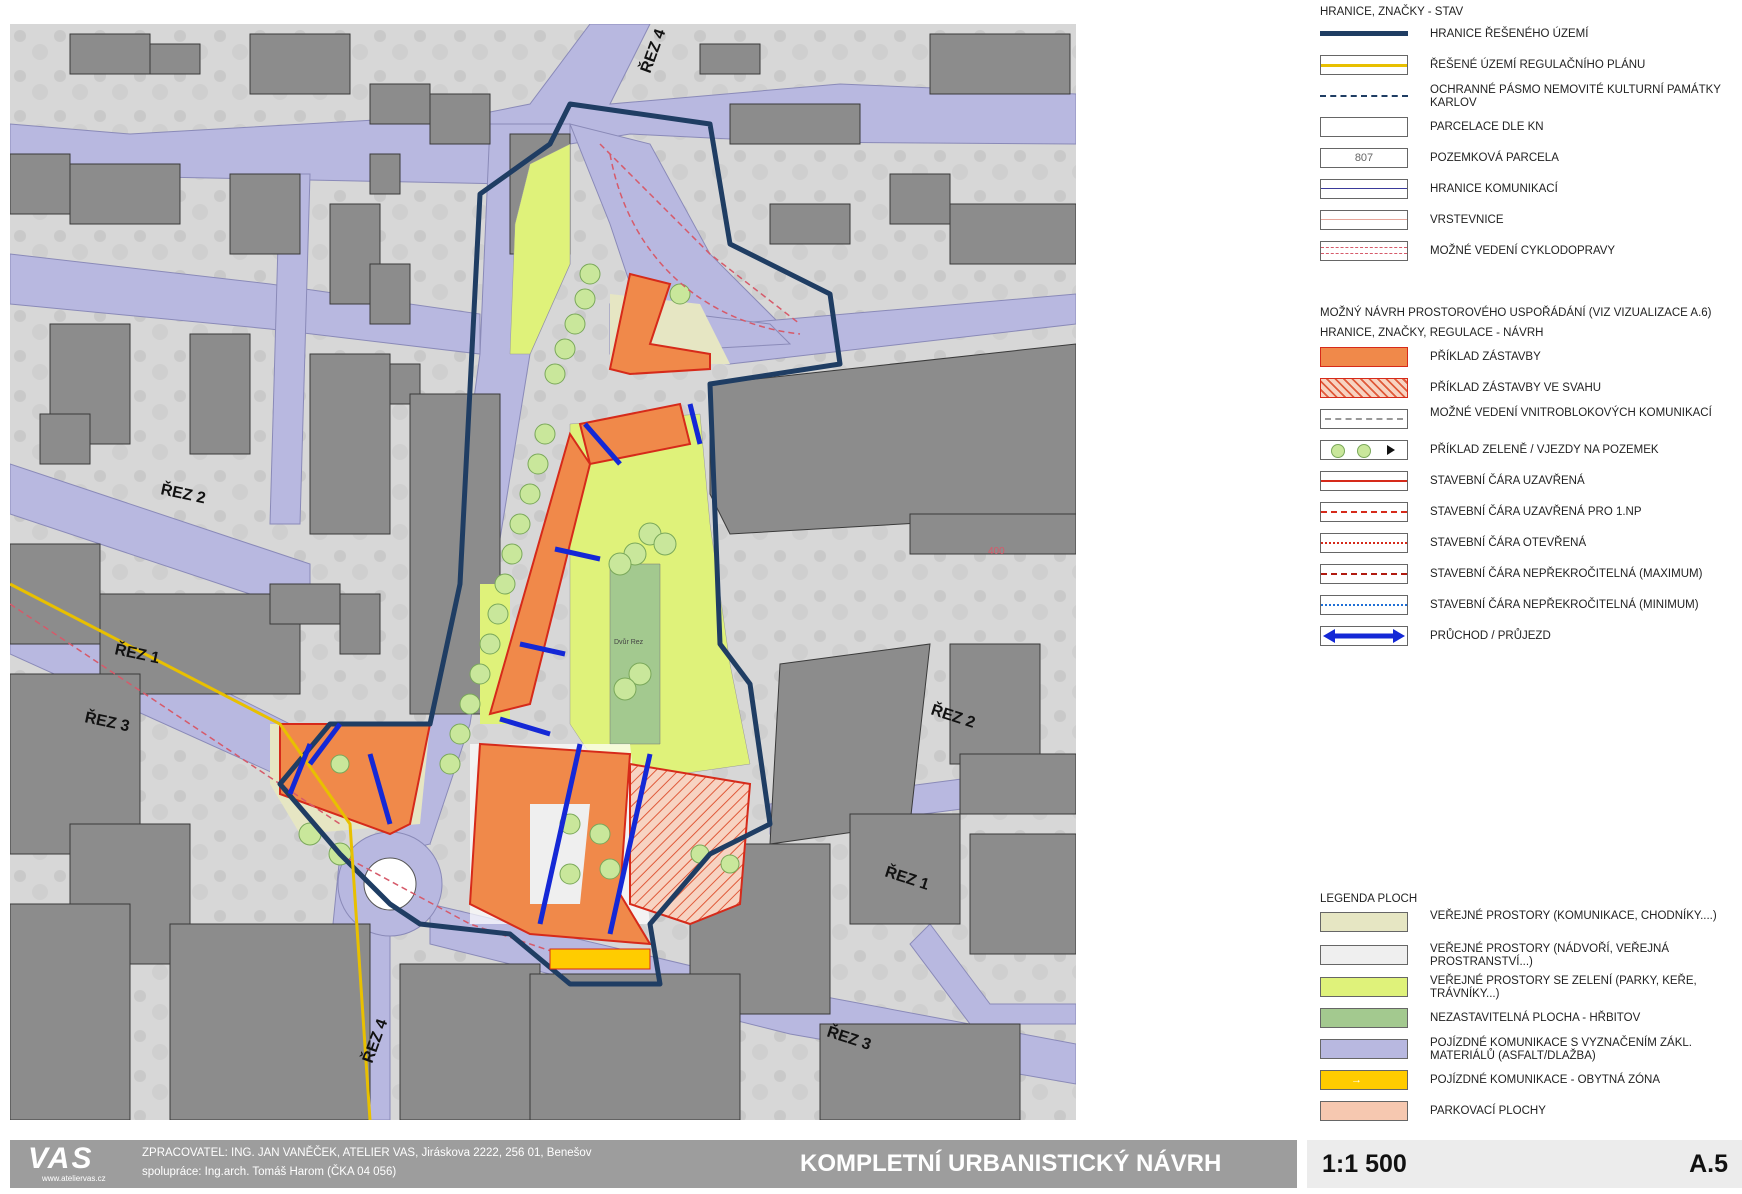 The width and height of the screenshot is (1742, 1194). Describe the element at coordinates (1364, 388) in the screenshot. I see `legend-symbol-orange-hatch` at that location.